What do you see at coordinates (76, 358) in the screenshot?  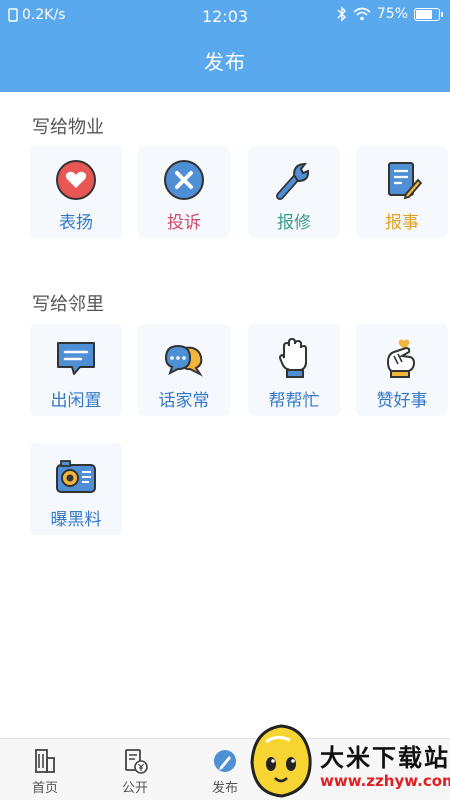 I see `message-icon` at bounding box center [76, 358].